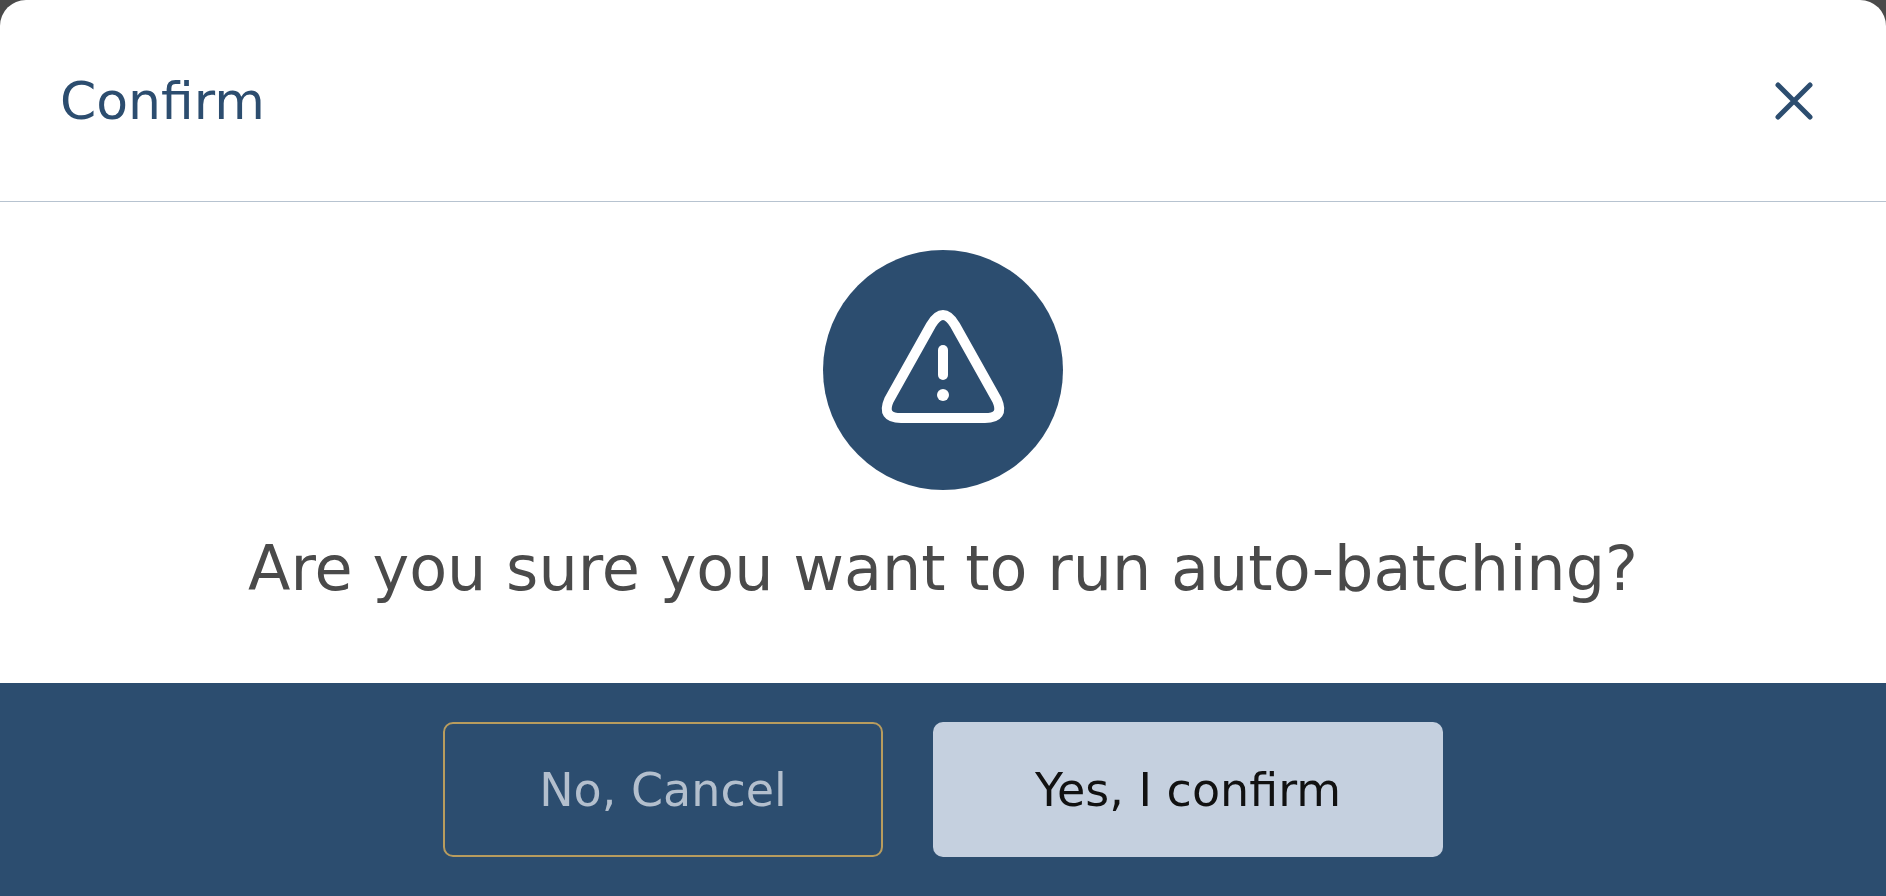 The width and height of the screenshot is (1886, 896). I want to click on dialog-title: Confirm, so click(162, 100).